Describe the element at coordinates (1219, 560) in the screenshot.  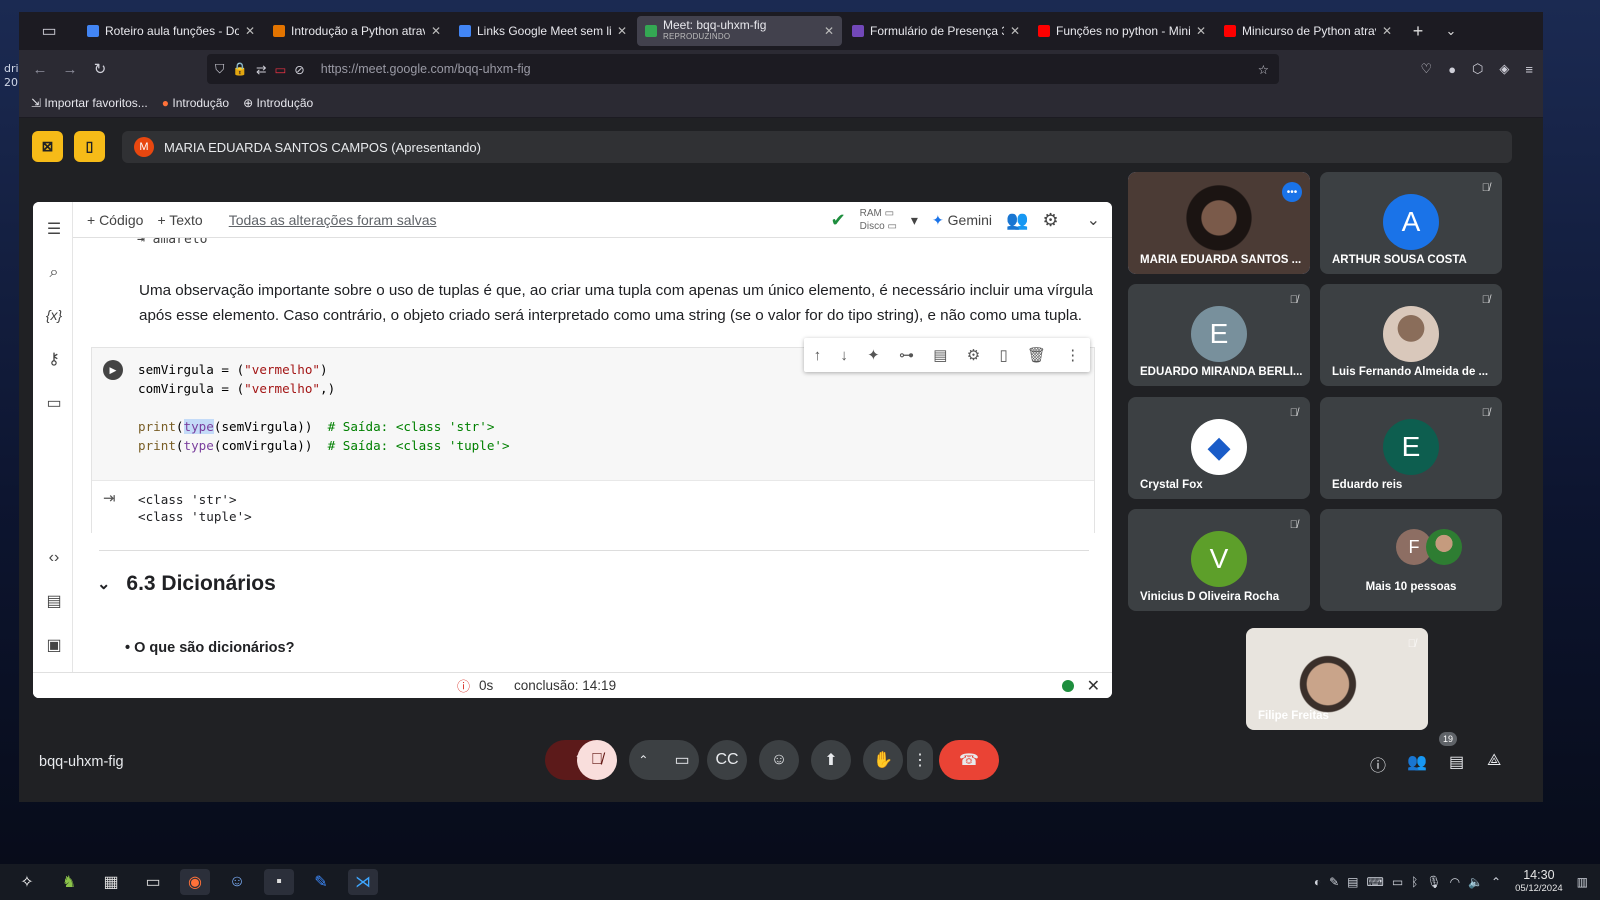
I see `participant-tile: V 🎙̸ Vinicius D Oliveira Rocha` at that location.